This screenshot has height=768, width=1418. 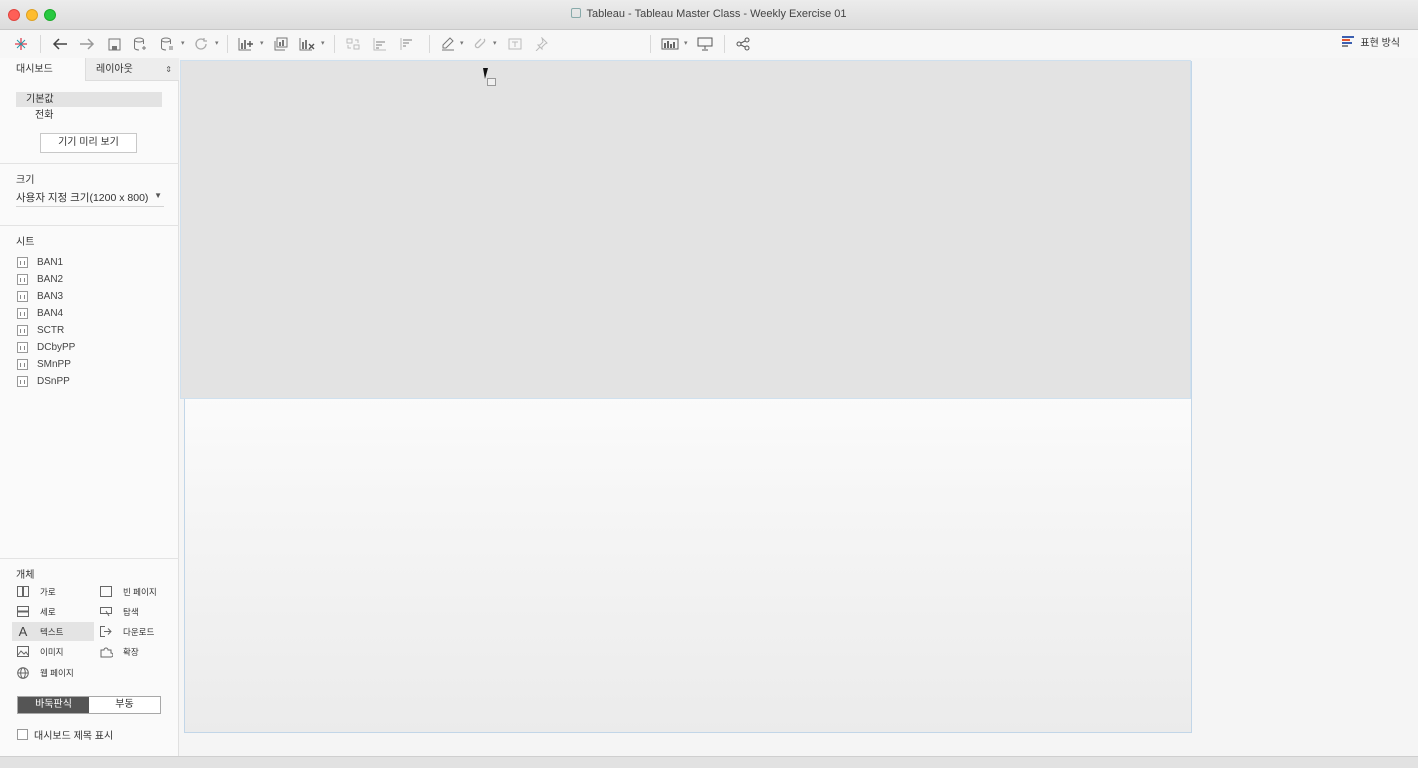 I want to click on object-download: 다운로드, so click(x=126, y=631).